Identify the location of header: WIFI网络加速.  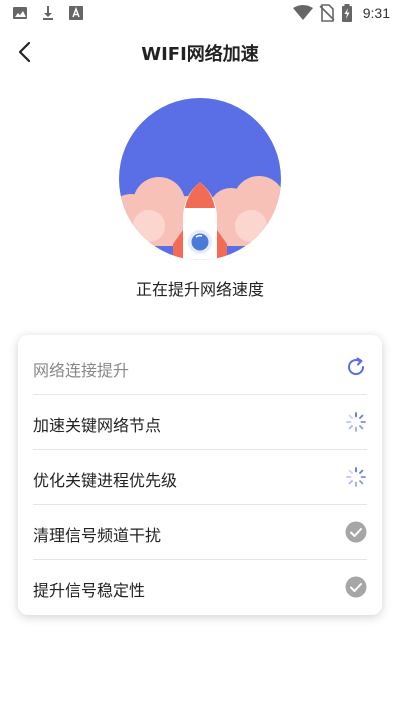
(200, 52).